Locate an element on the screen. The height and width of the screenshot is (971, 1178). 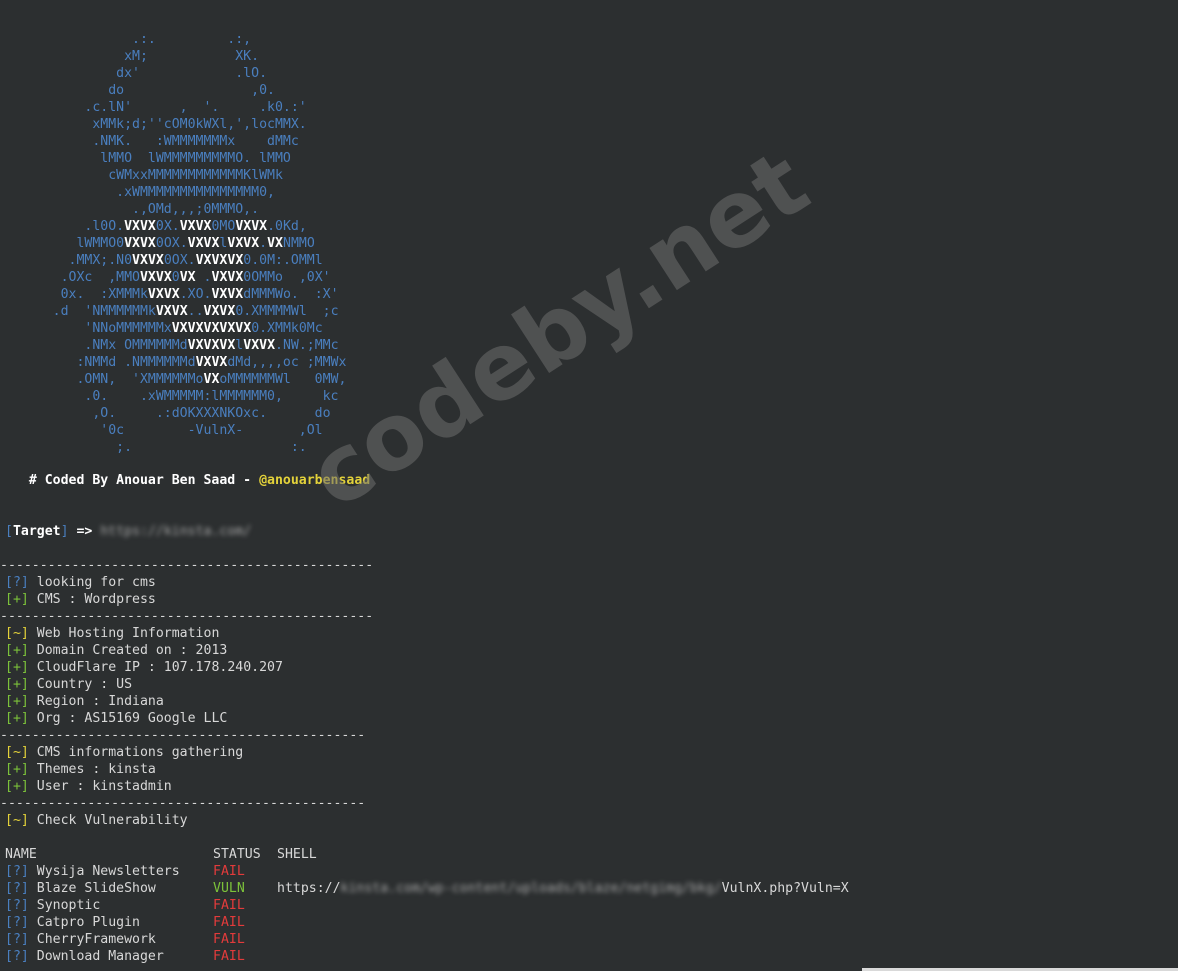
log-line: [+] Country : US is located at coordinates (68, 684).